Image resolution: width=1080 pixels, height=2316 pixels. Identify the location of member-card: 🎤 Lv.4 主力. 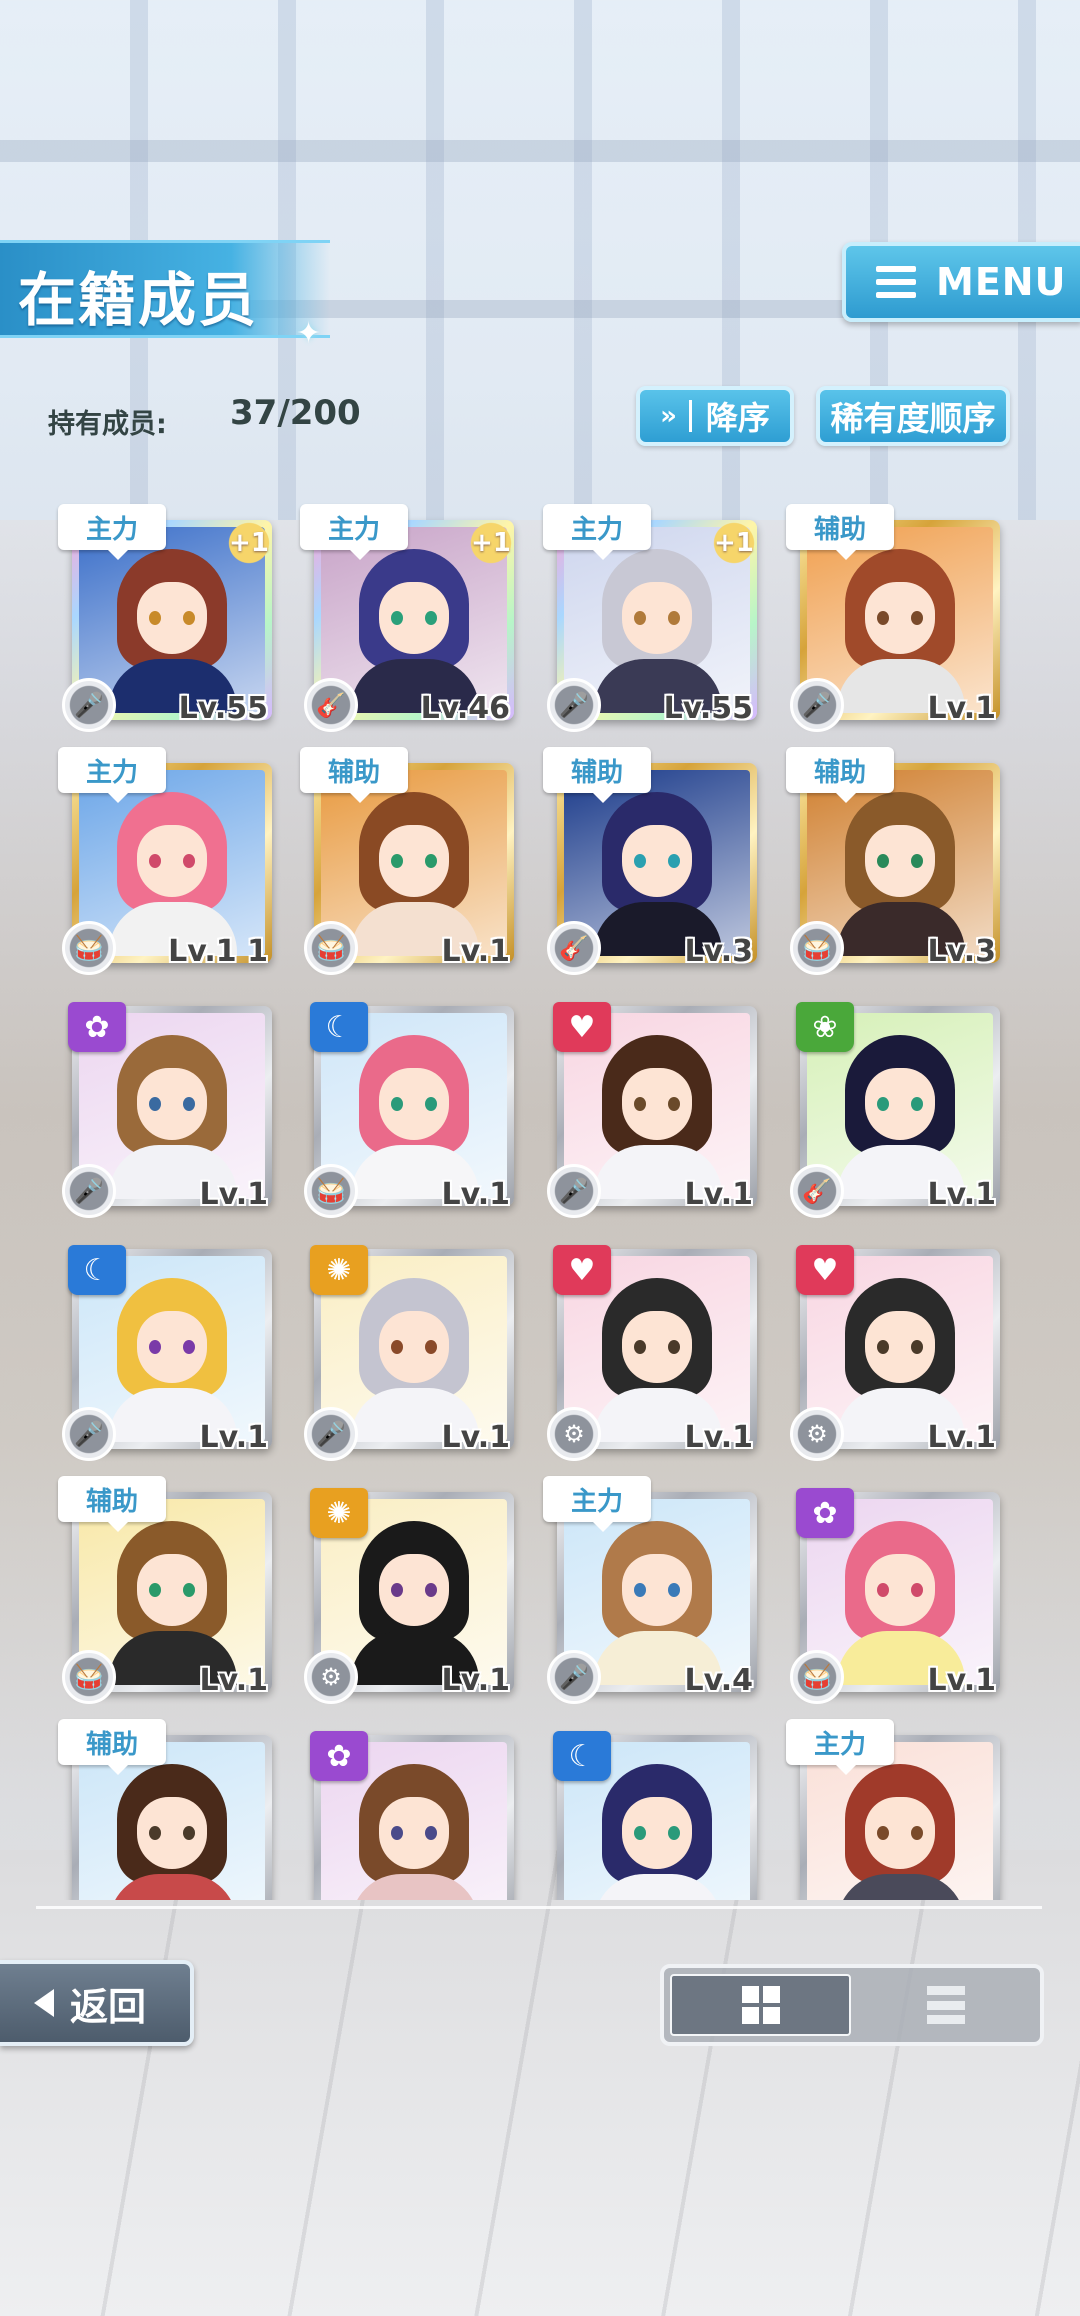
(650, 1590).